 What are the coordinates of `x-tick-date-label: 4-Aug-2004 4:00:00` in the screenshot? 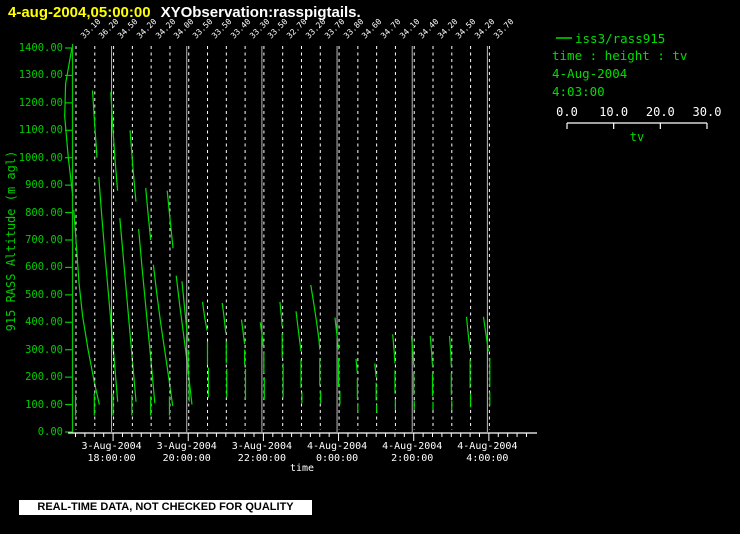 It's located at (487, 452).